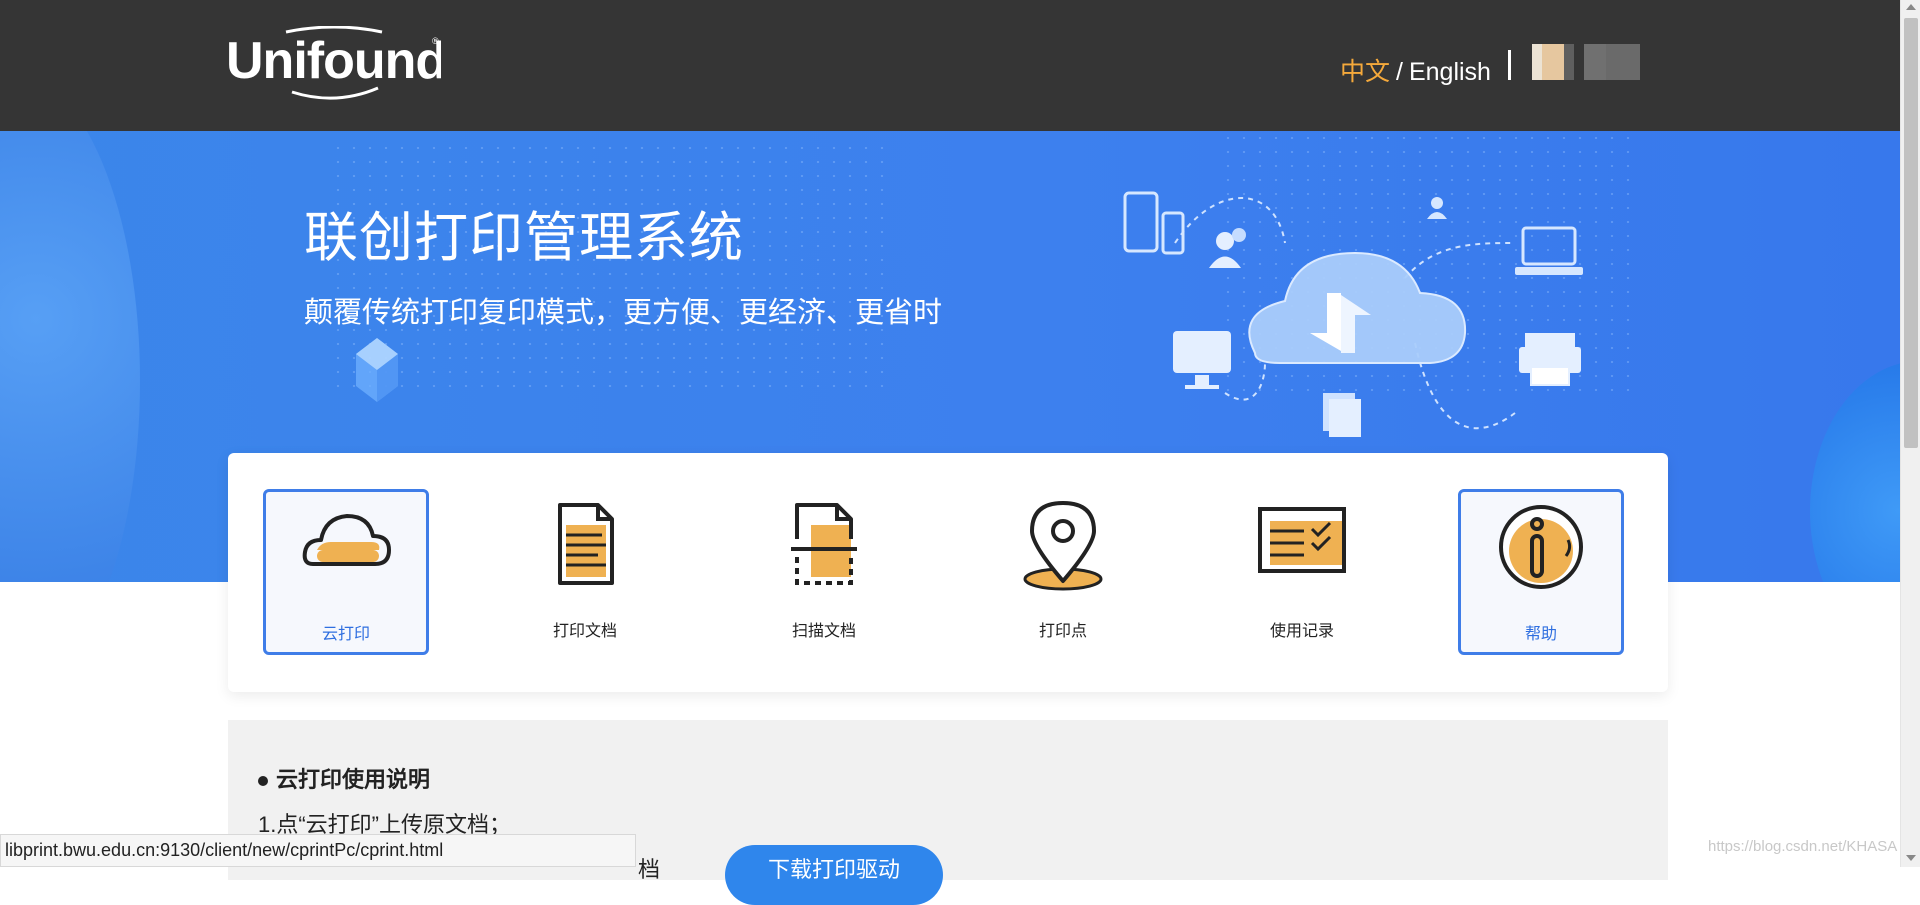 This screenshot has width=1920, height=905. What do you see at coordinates (1541, 547) in the screenshot?
I see `info-icon` at bounding box center [1541, 547].